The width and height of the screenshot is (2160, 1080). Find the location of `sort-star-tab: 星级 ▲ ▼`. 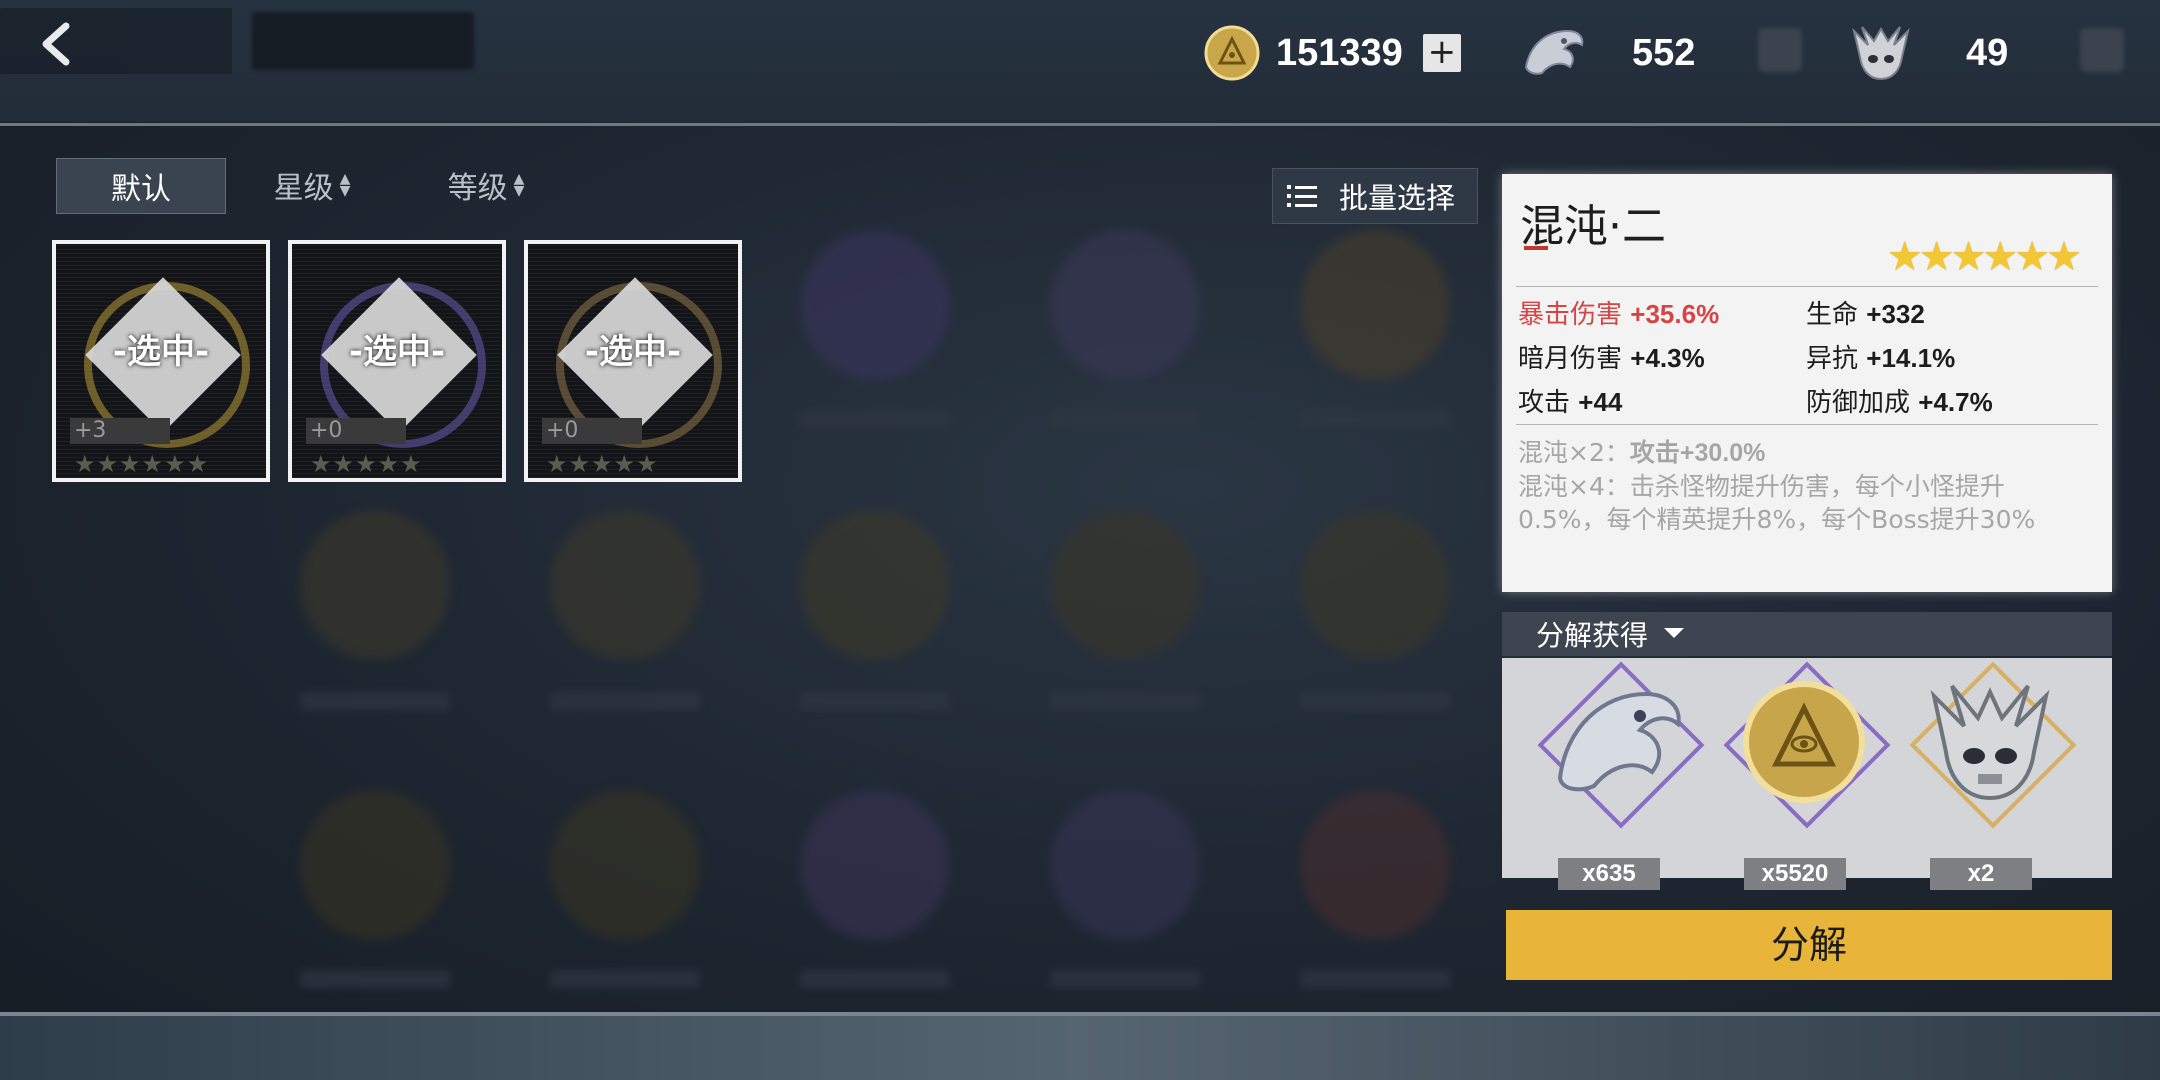

sort-star-tab: 星级 ▲ ▼ is located at coordinates (312, 185).